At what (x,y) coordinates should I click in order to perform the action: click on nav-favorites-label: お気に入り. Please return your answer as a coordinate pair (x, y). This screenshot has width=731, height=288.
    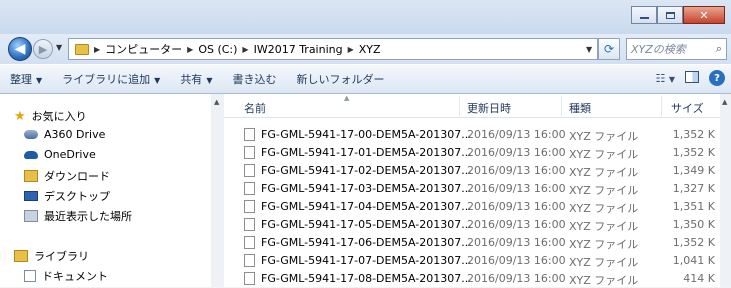
    Looking at the image, I should click on (59, 116).